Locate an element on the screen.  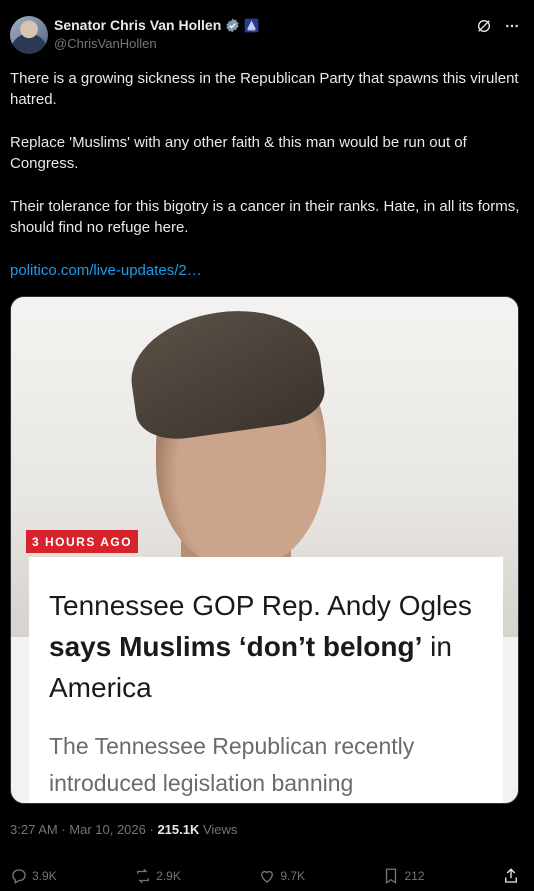
like-button: 9.7K is located at coordinates (281, 876).